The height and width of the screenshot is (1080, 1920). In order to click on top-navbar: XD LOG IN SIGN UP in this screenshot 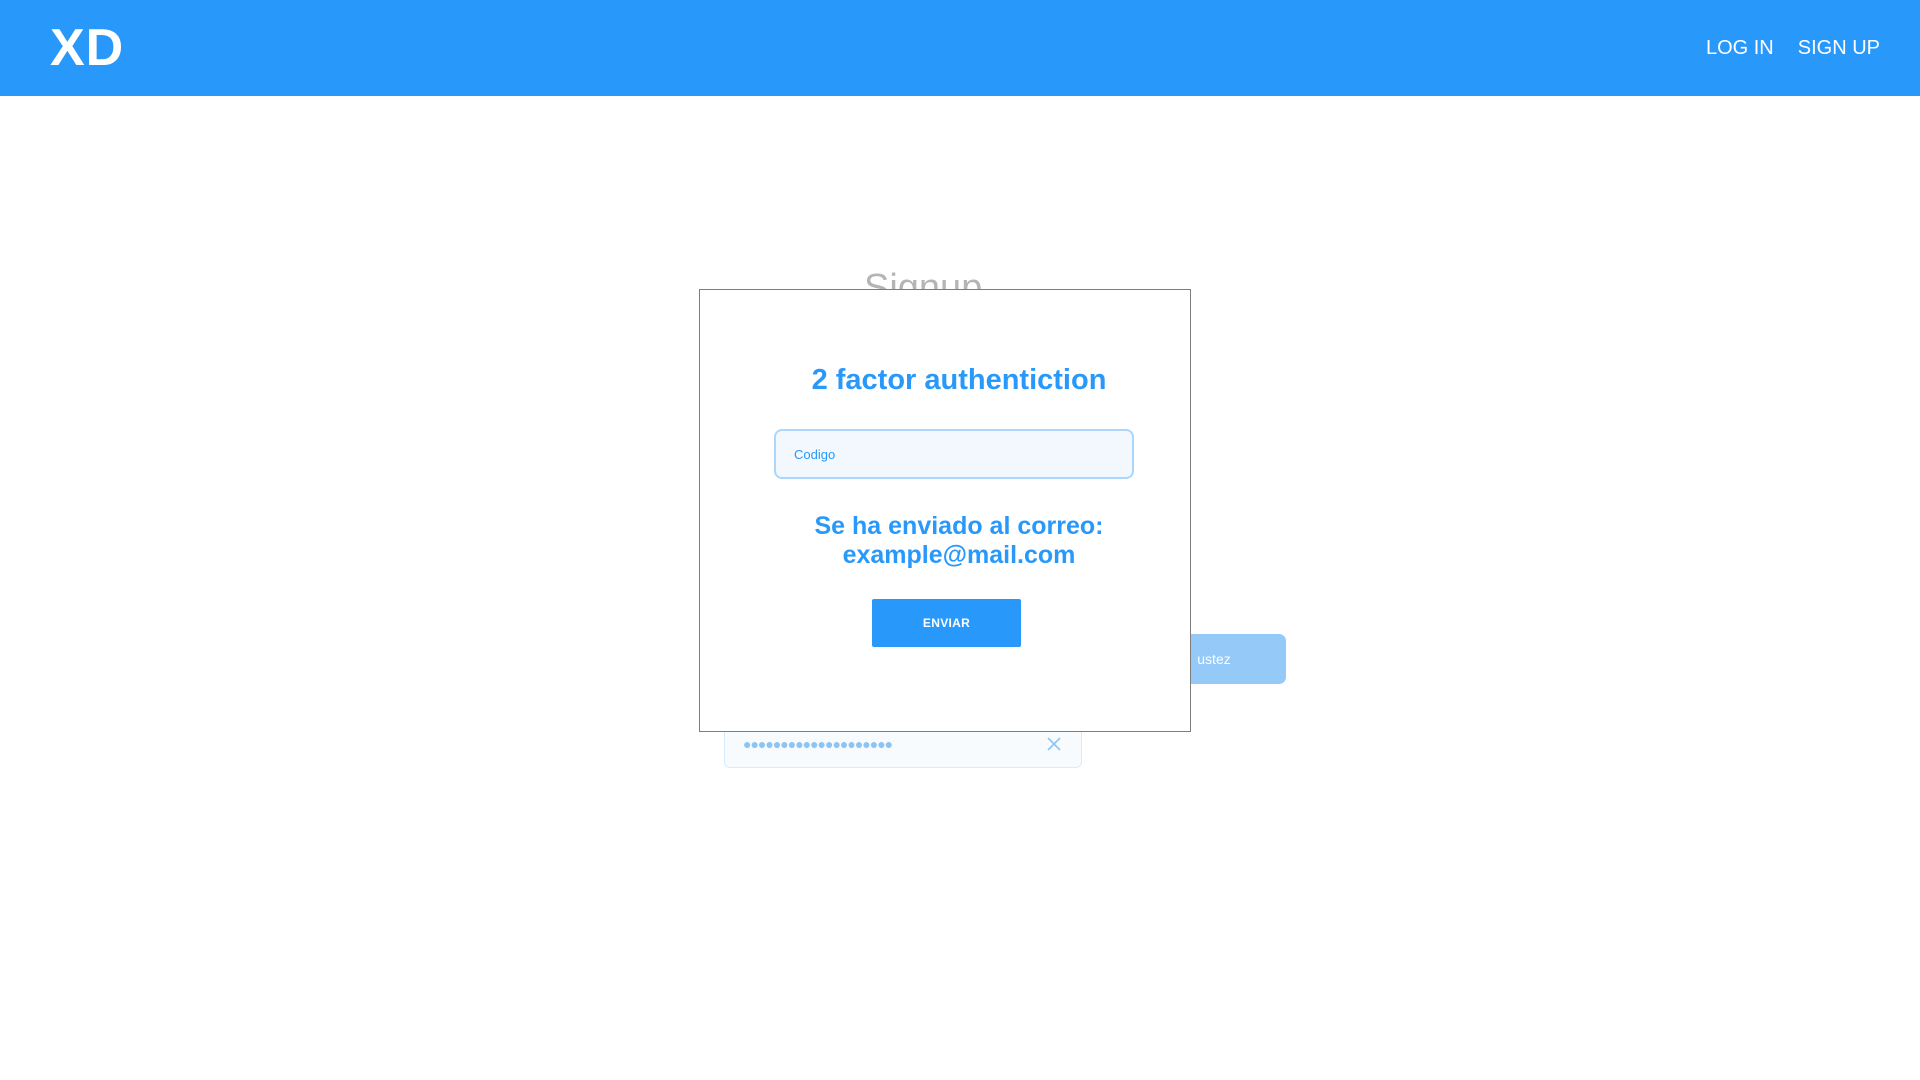, I will do `click(960, 48)`.